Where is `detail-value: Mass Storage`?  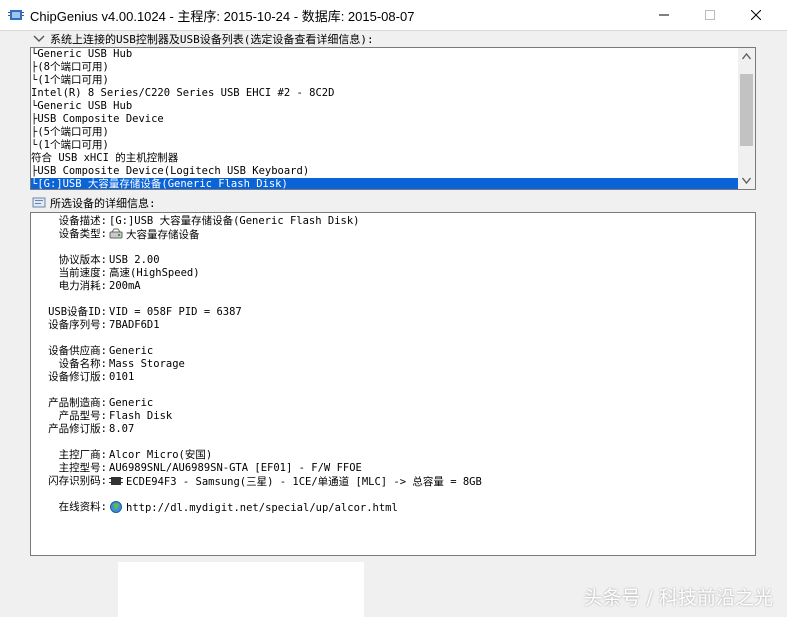
detail-value: Mass Storage is located at coordinates (147, 364).